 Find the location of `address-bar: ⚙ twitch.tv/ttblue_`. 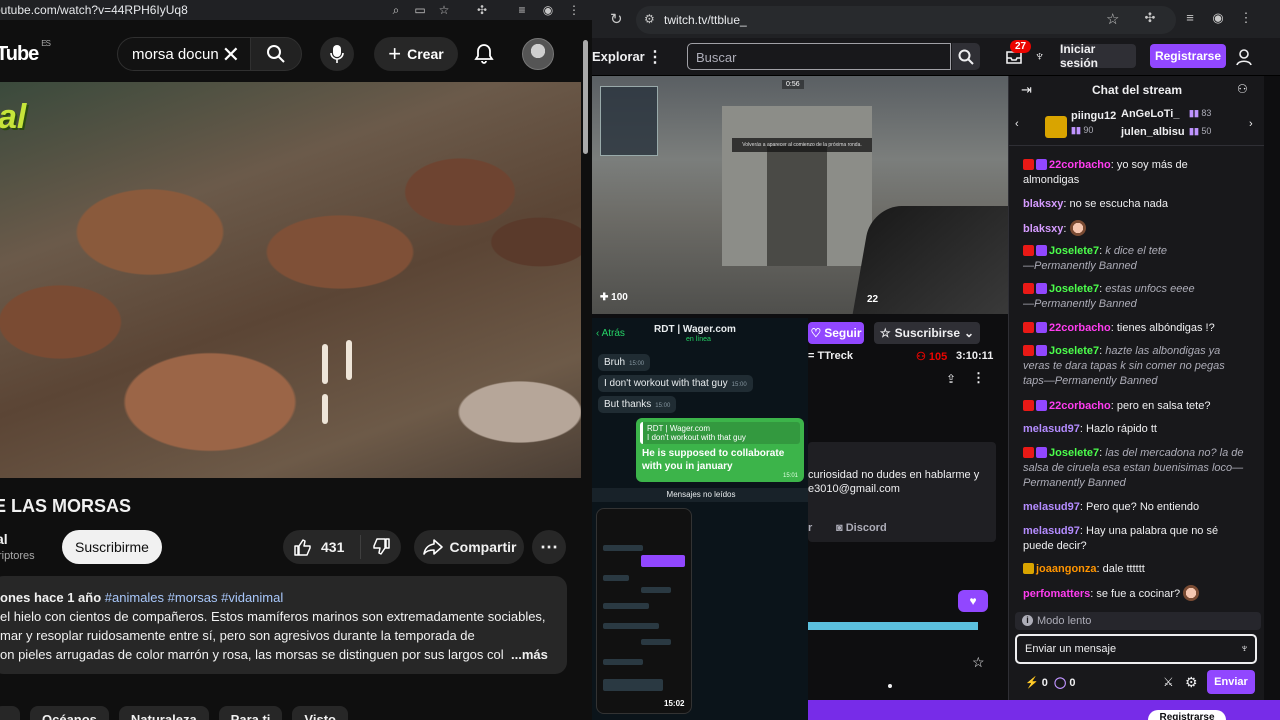

address-bar: ⚙ twitch.tv/ttblue_ is located at coordinates (906, 20).